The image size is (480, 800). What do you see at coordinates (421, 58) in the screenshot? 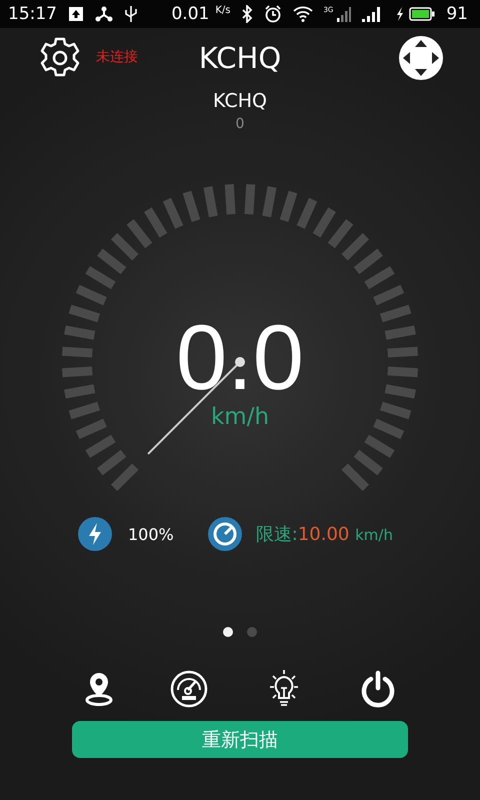
I see `direction-pad-icon` at bounding box center [421, 58].